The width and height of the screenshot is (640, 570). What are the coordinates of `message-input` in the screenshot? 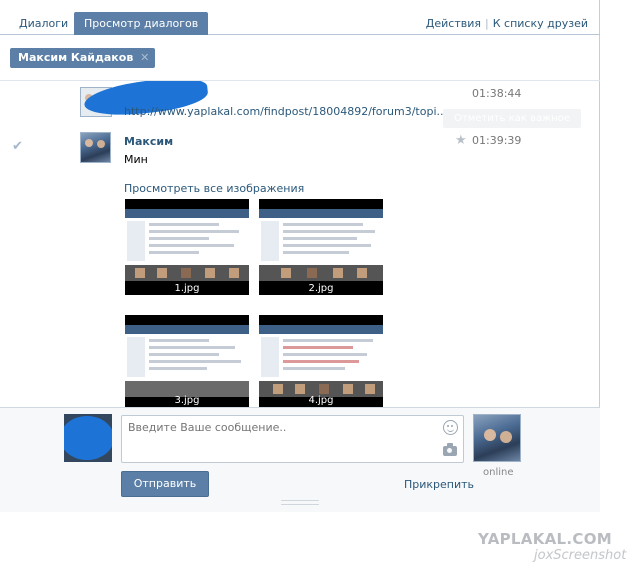 It's located at (277, 439).